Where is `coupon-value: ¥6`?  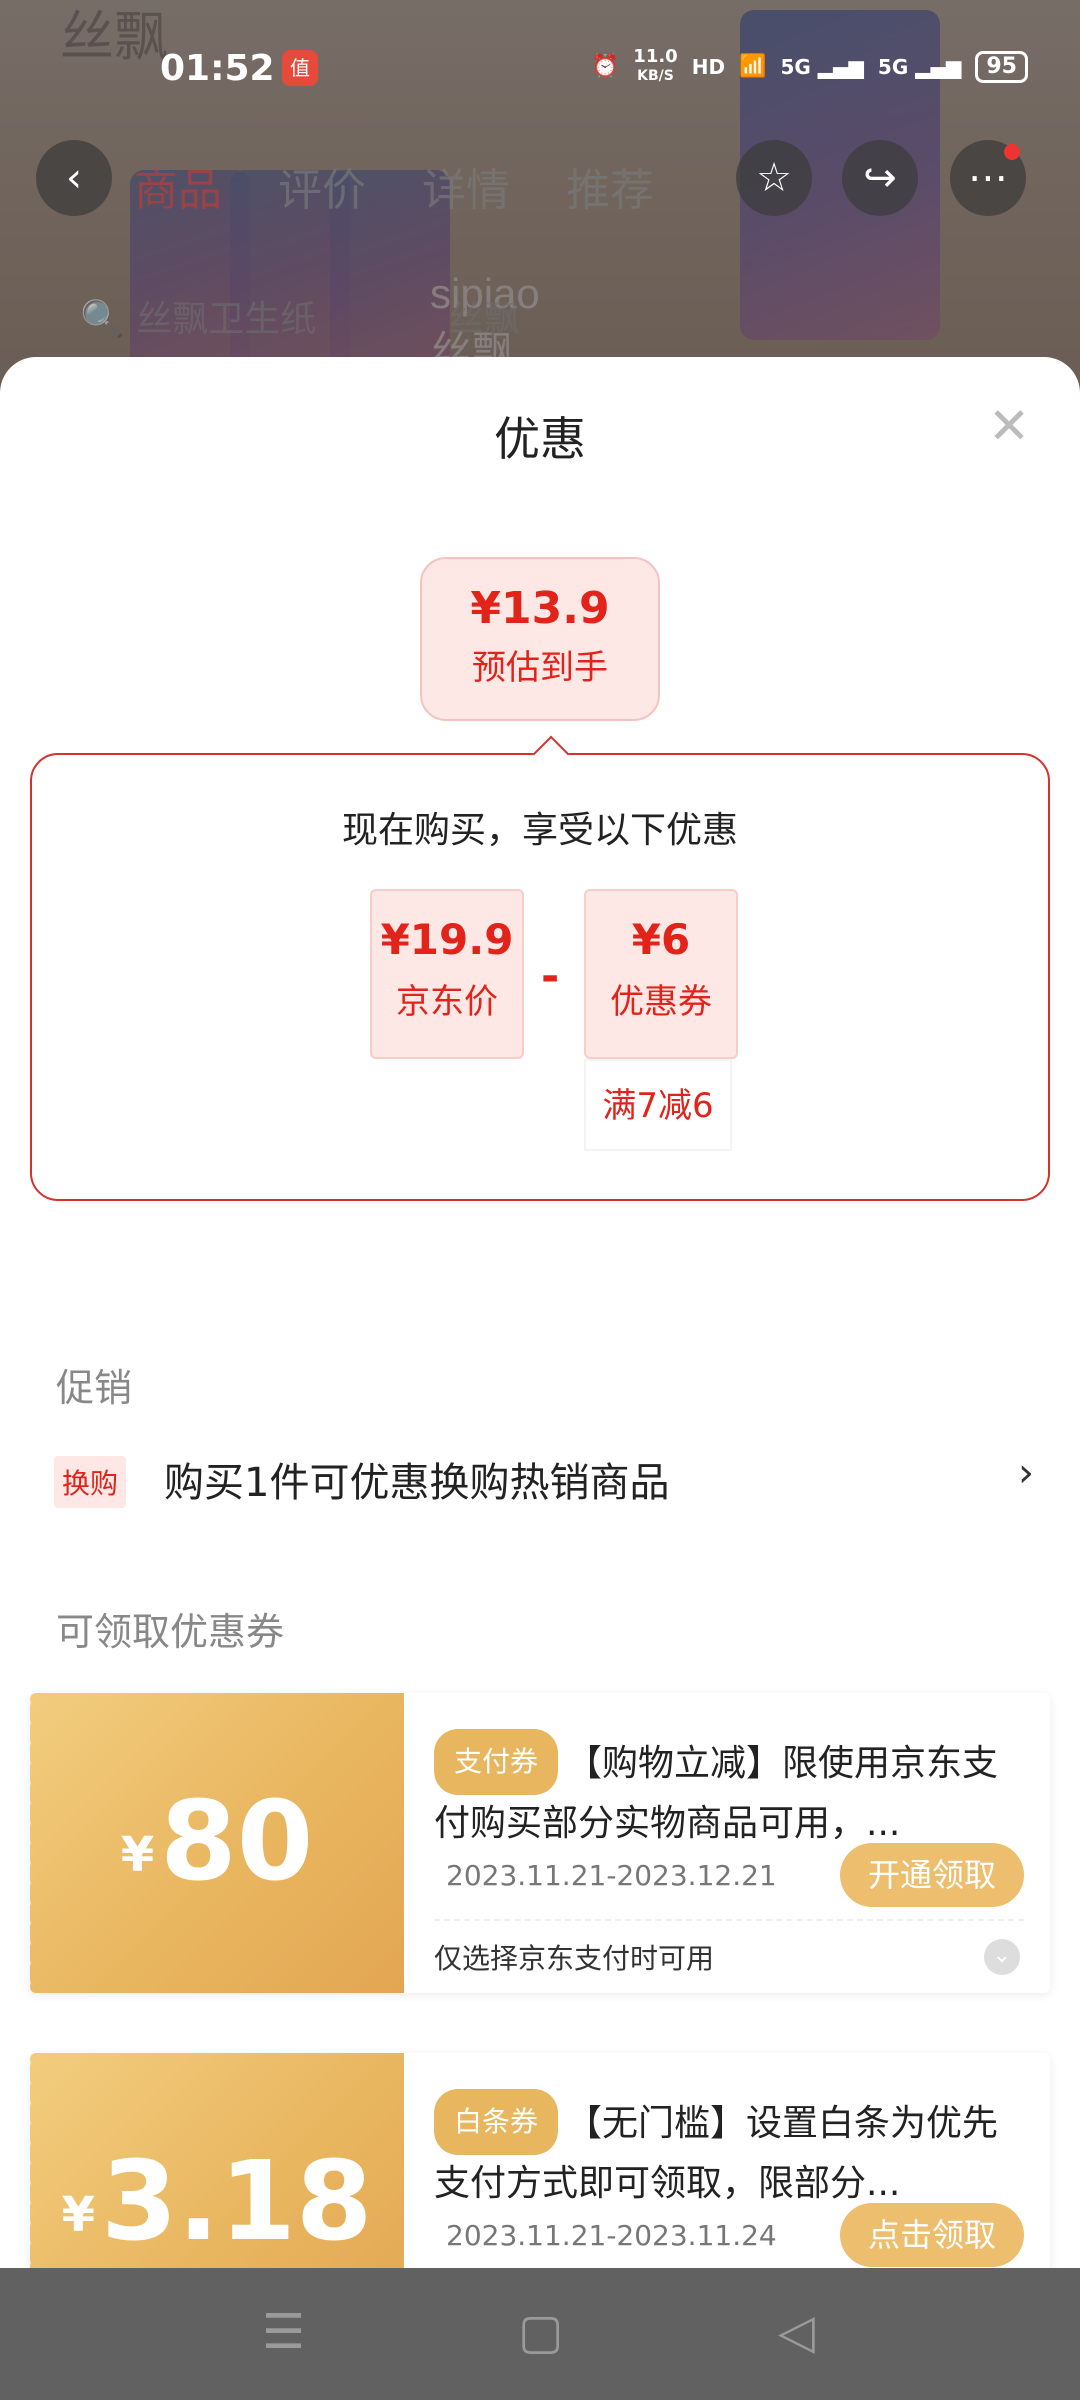 coupon-value: ¥6 is located at coordinates (661, 939).